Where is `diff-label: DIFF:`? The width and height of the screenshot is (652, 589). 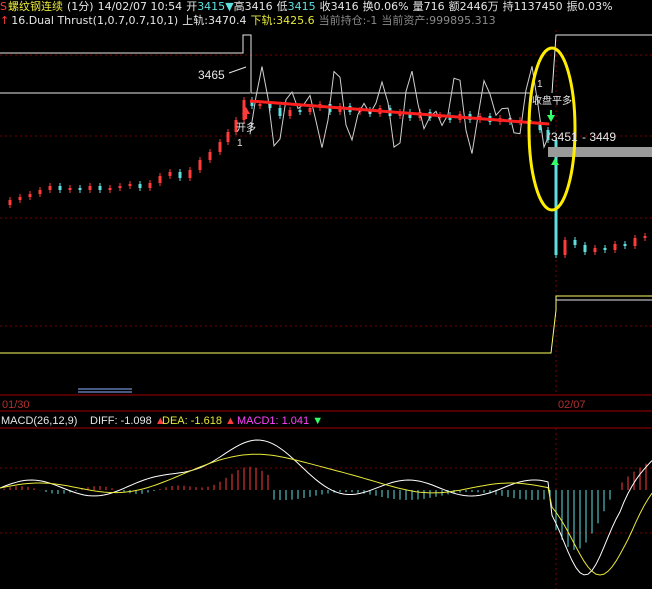
diff-label: DIFF: is located at coordinates (104, 421).